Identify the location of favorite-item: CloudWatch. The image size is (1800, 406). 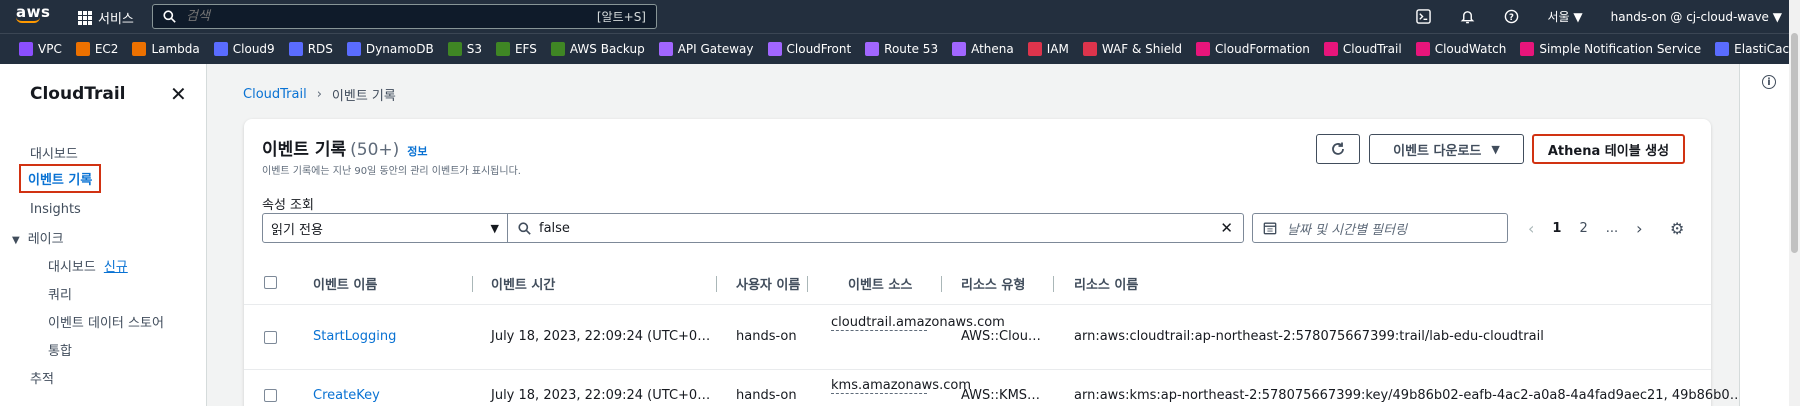
(1460, 49).